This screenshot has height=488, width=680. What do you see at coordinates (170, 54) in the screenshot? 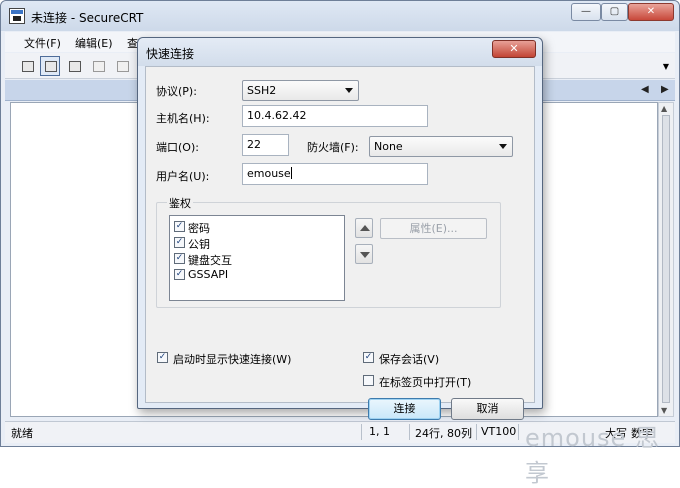
I see `dialog-title: 快速连接` at bounding box center [170, 54].